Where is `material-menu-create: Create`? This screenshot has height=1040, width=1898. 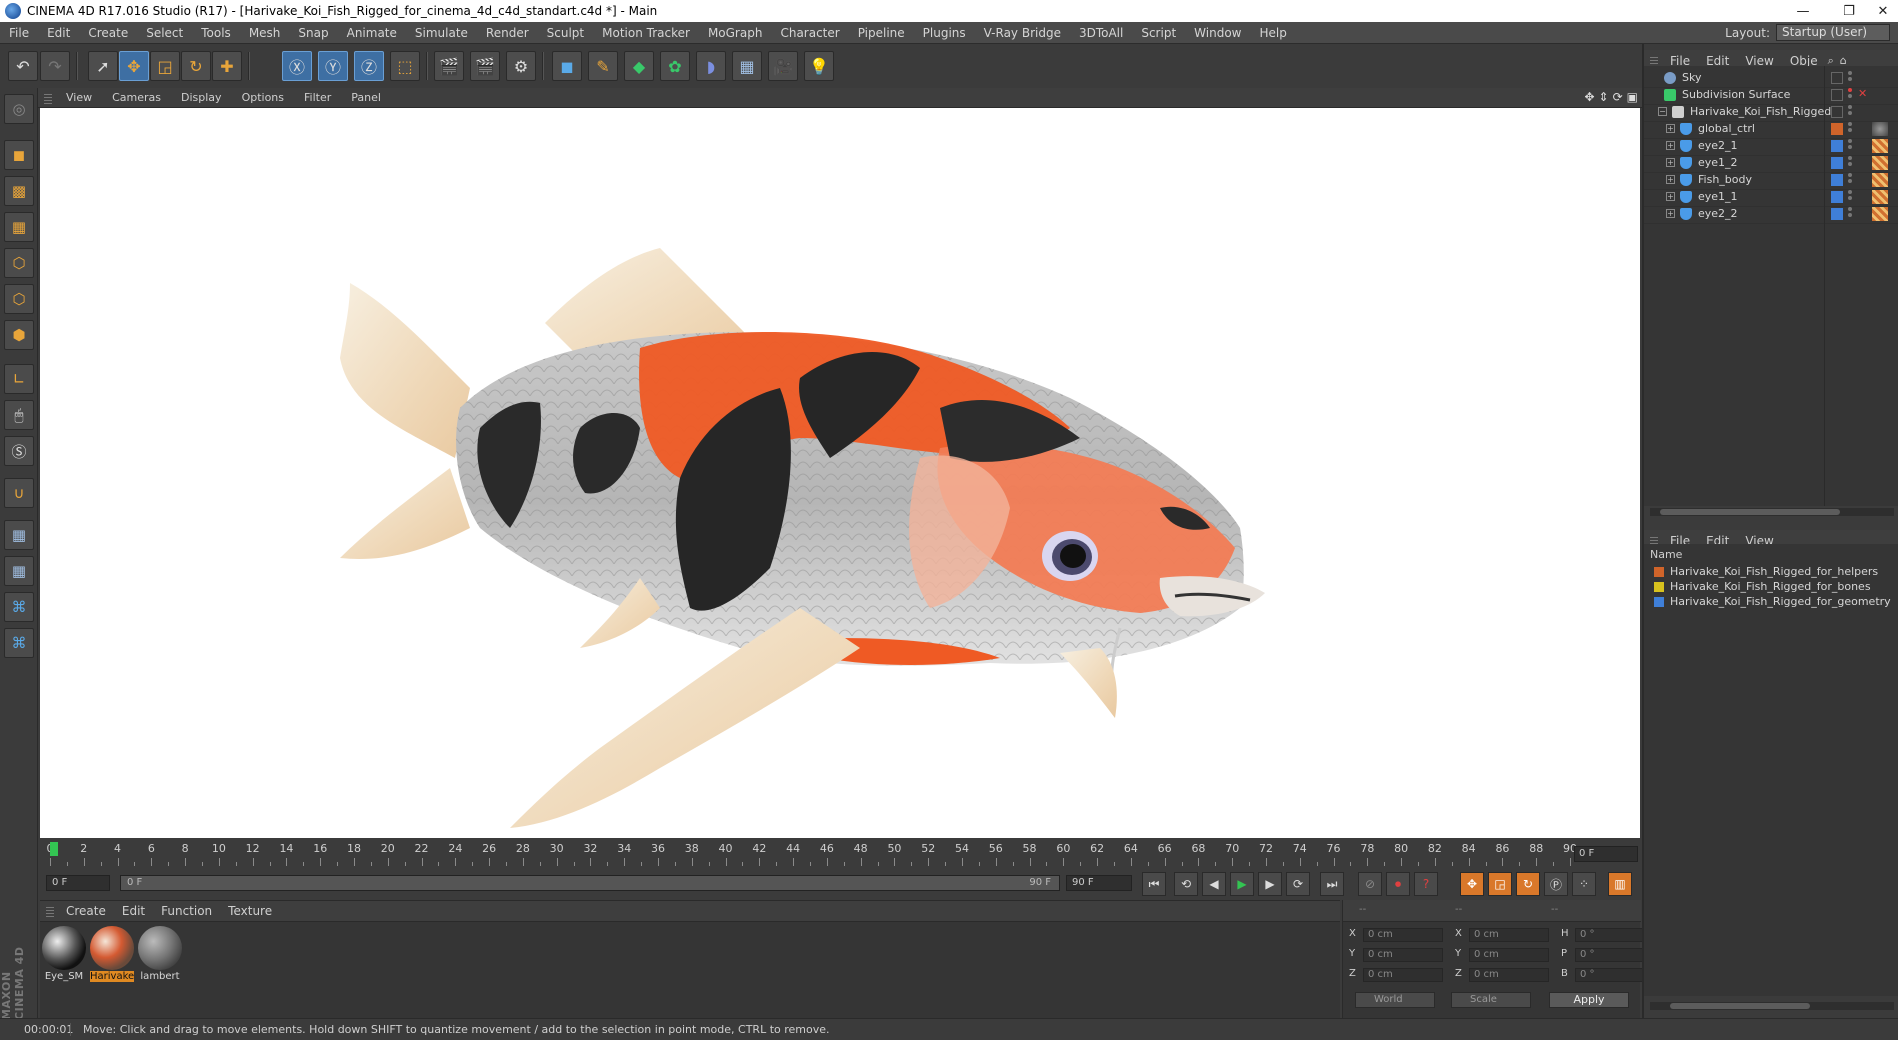
material-menu-create: Create is located at coordinates (86, 911).